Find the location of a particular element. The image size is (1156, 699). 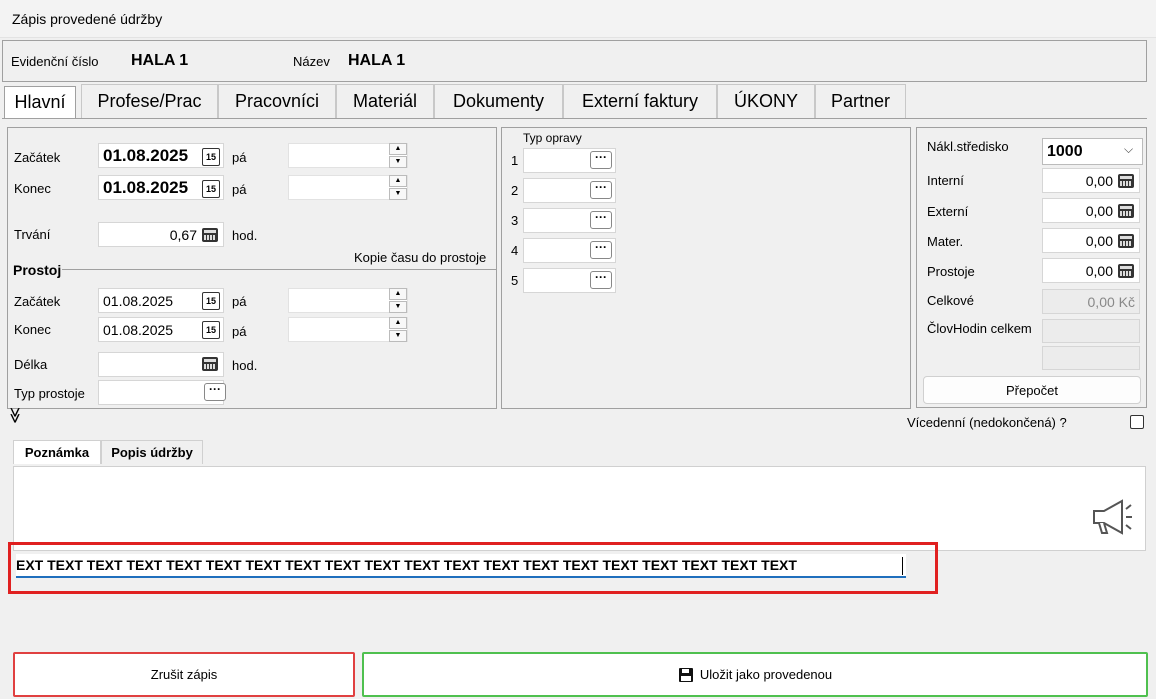

recalculate-button: Přepočet is located at coordinates (1032, 390).